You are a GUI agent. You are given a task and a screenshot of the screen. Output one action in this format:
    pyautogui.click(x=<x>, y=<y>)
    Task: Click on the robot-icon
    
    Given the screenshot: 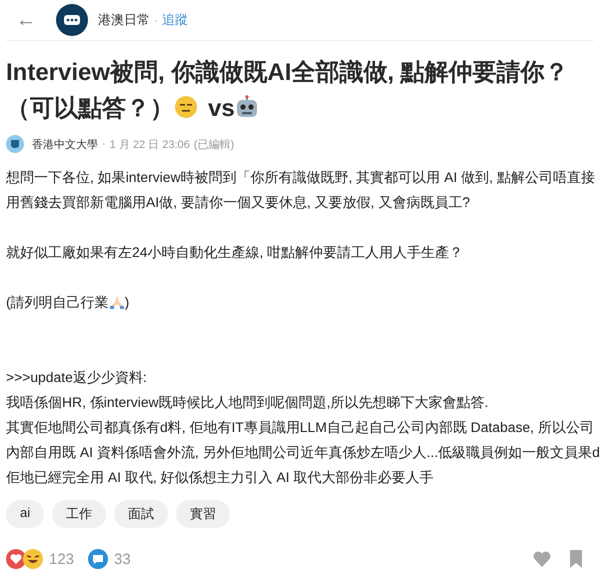 What is the action you would take?
    pyautogui.click(x=246, y=107)
    